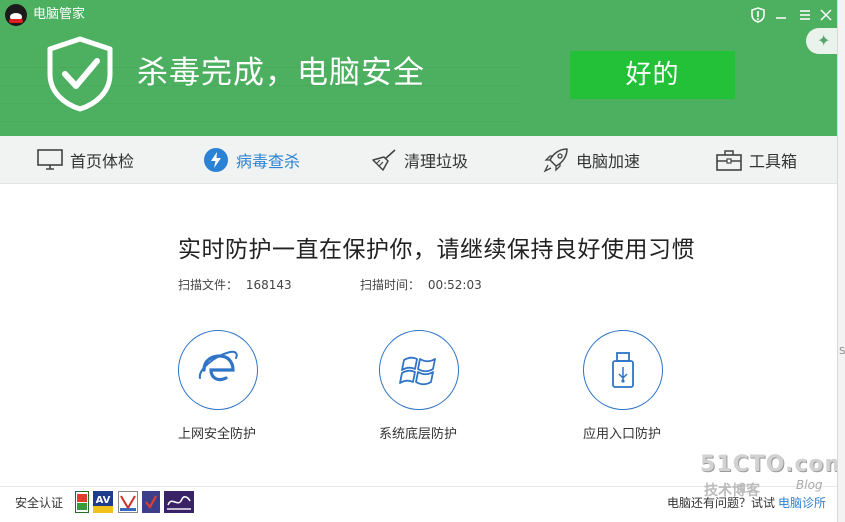 The height and width of the screenshot is (522, 845). What do you see at coordinates (151, 502) in the screenshot?
I see `checkmark-badge-icon` at bounding box center [151, 502].